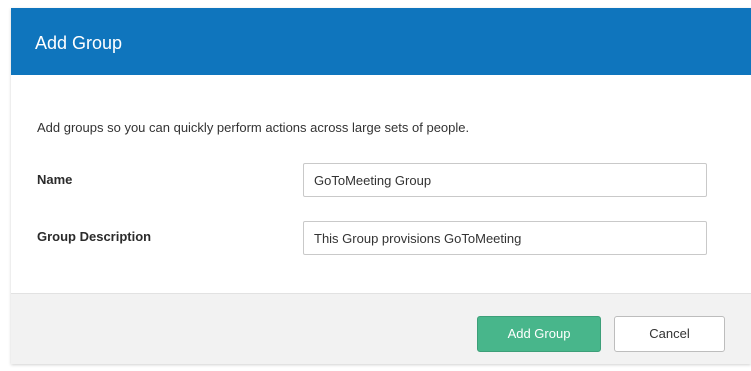  Describe the element at coordinates (94, 236) in the screenshot. I see `group-description-label: Group Description` at that location.